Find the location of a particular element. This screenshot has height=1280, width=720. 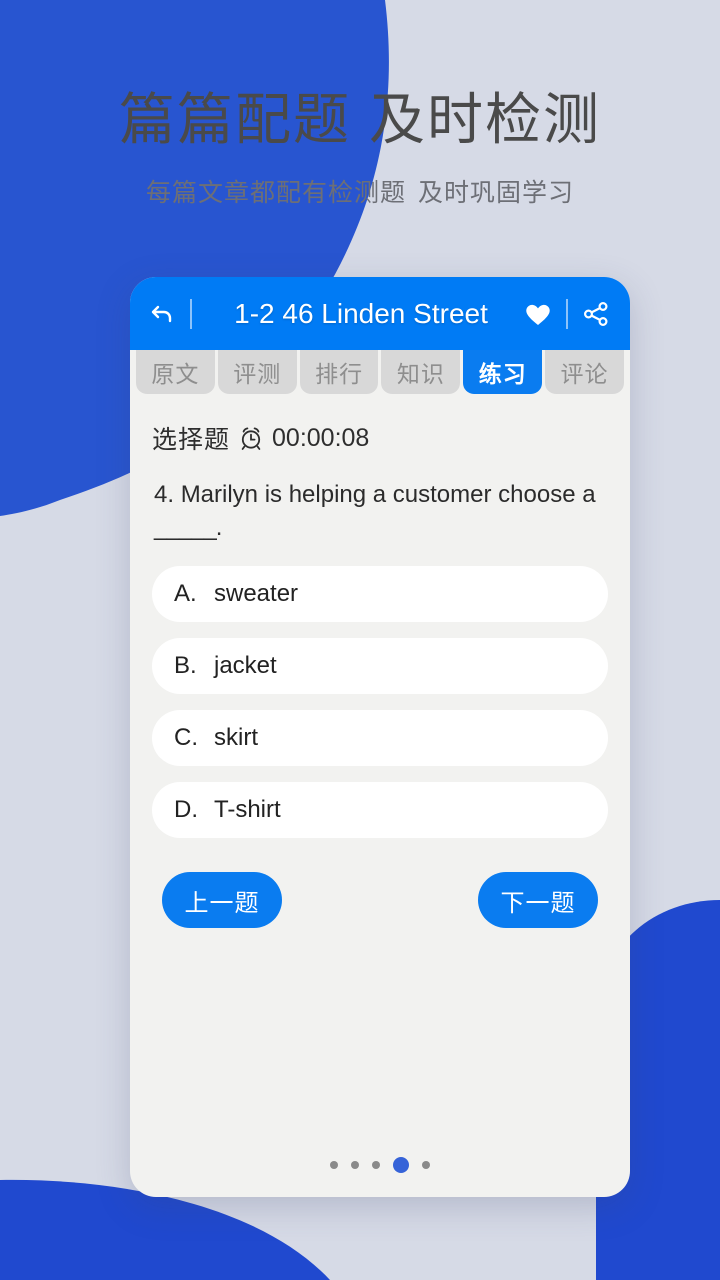

option-d: D. T-shirt is located at coordinates (380, 810).